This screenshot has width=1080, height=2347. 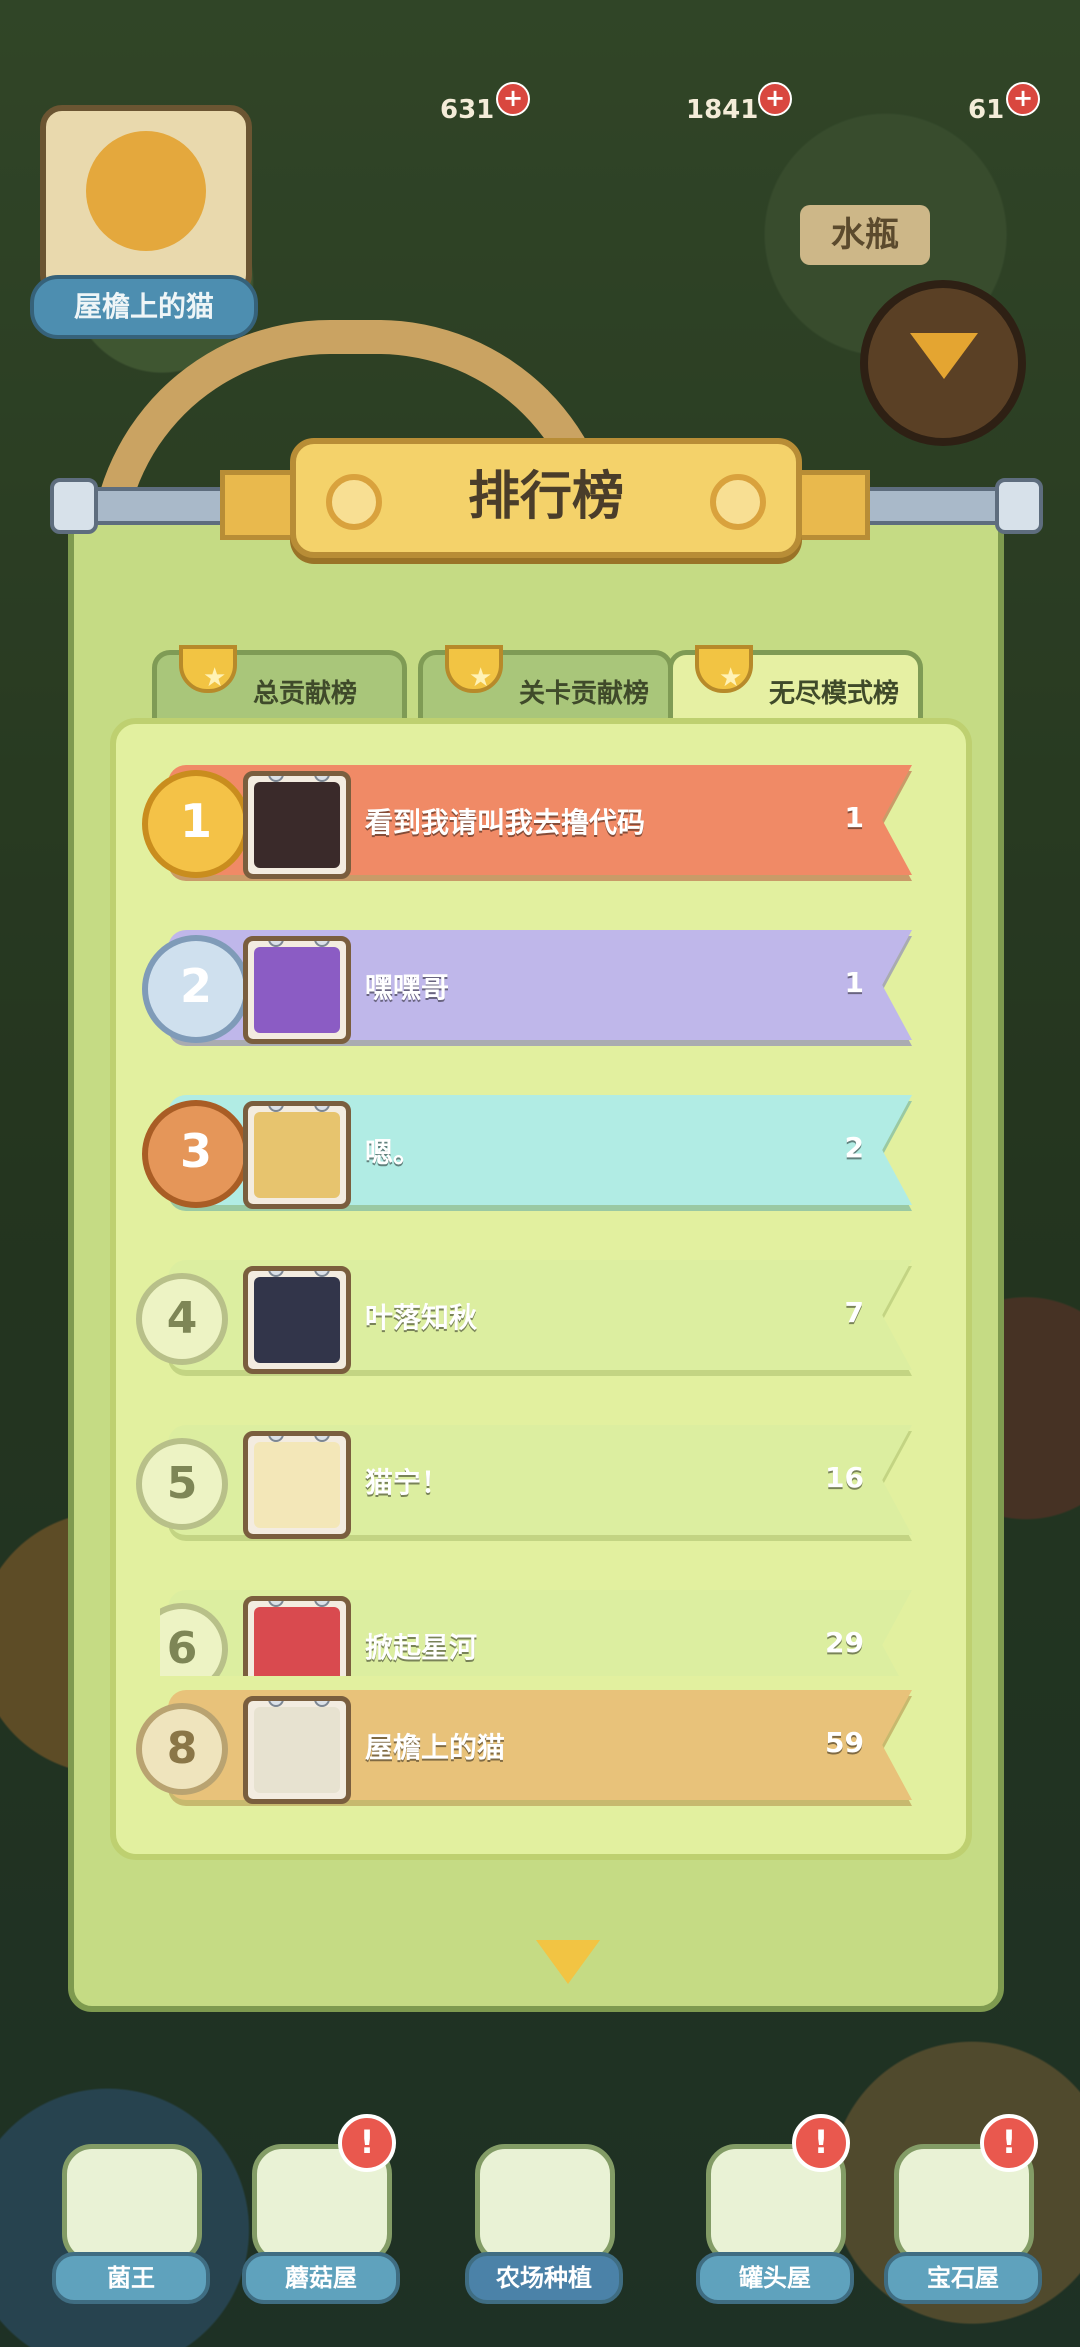 What do you see at coordinates (393, 1152) in the screenshot?
I see `player-name: 嗯。` at bounding box center [393, 1152].